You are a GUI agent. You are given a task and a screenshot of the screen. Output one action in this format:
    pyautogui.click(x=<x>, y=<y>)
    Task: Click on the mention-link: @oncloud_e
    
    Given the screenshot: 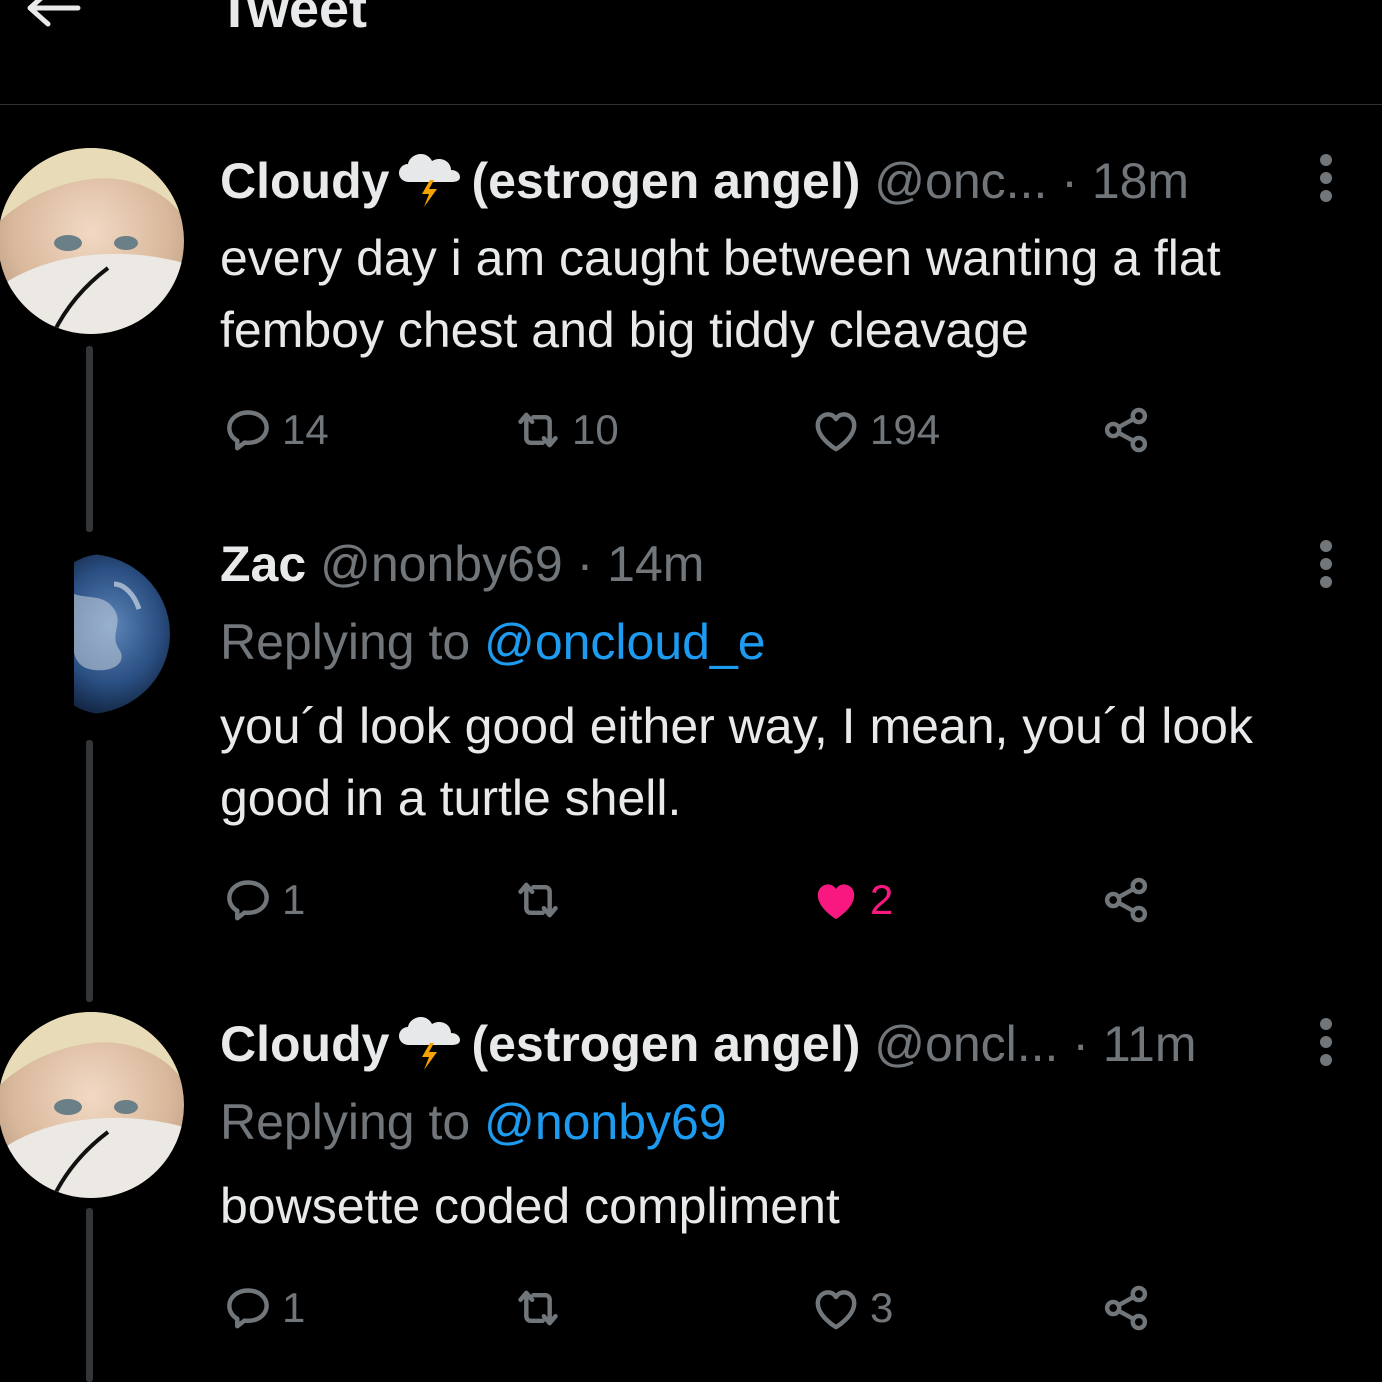 What is the action you would take?
    pyautogui.click(x=625, y=642)
    